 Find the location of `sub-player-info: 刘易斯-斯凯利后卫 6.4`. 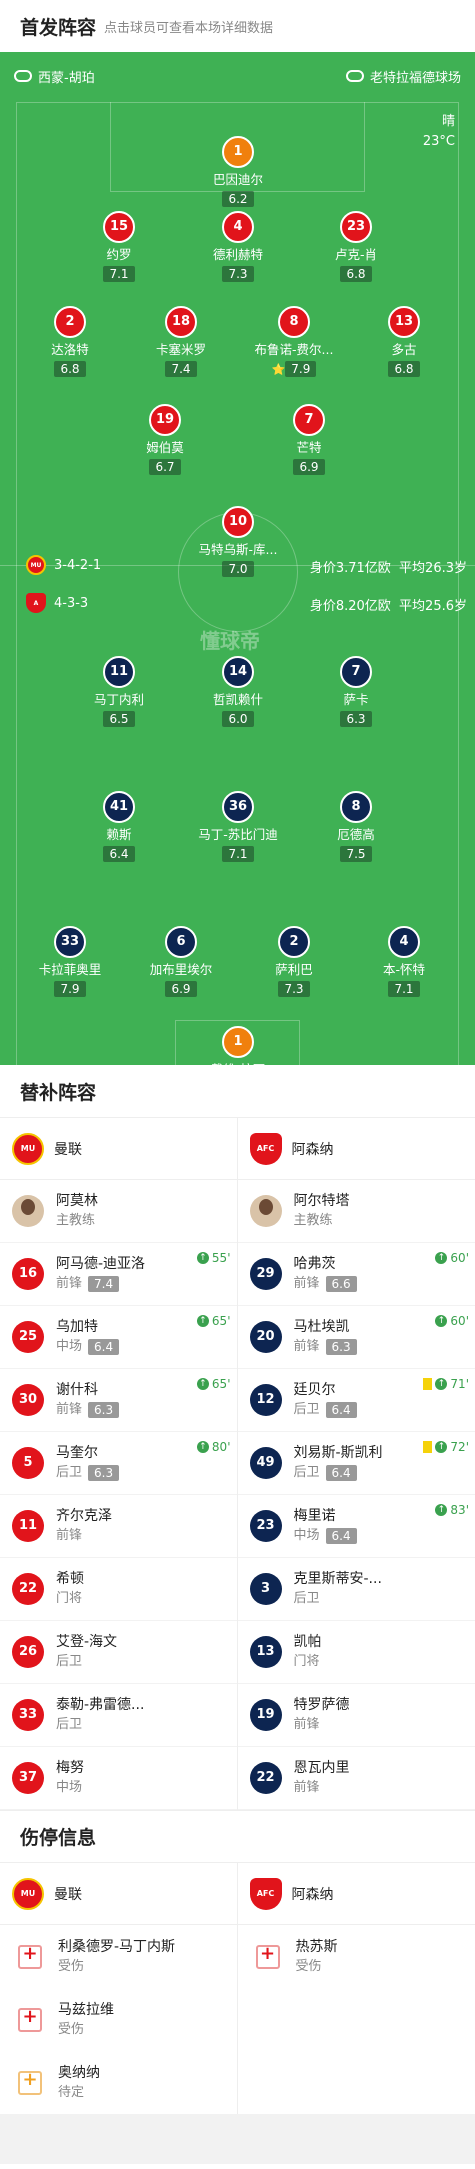

sub-player-info: 刘易斯-斯凯利后卫 6.4 is located at coordinates (338, 1463).